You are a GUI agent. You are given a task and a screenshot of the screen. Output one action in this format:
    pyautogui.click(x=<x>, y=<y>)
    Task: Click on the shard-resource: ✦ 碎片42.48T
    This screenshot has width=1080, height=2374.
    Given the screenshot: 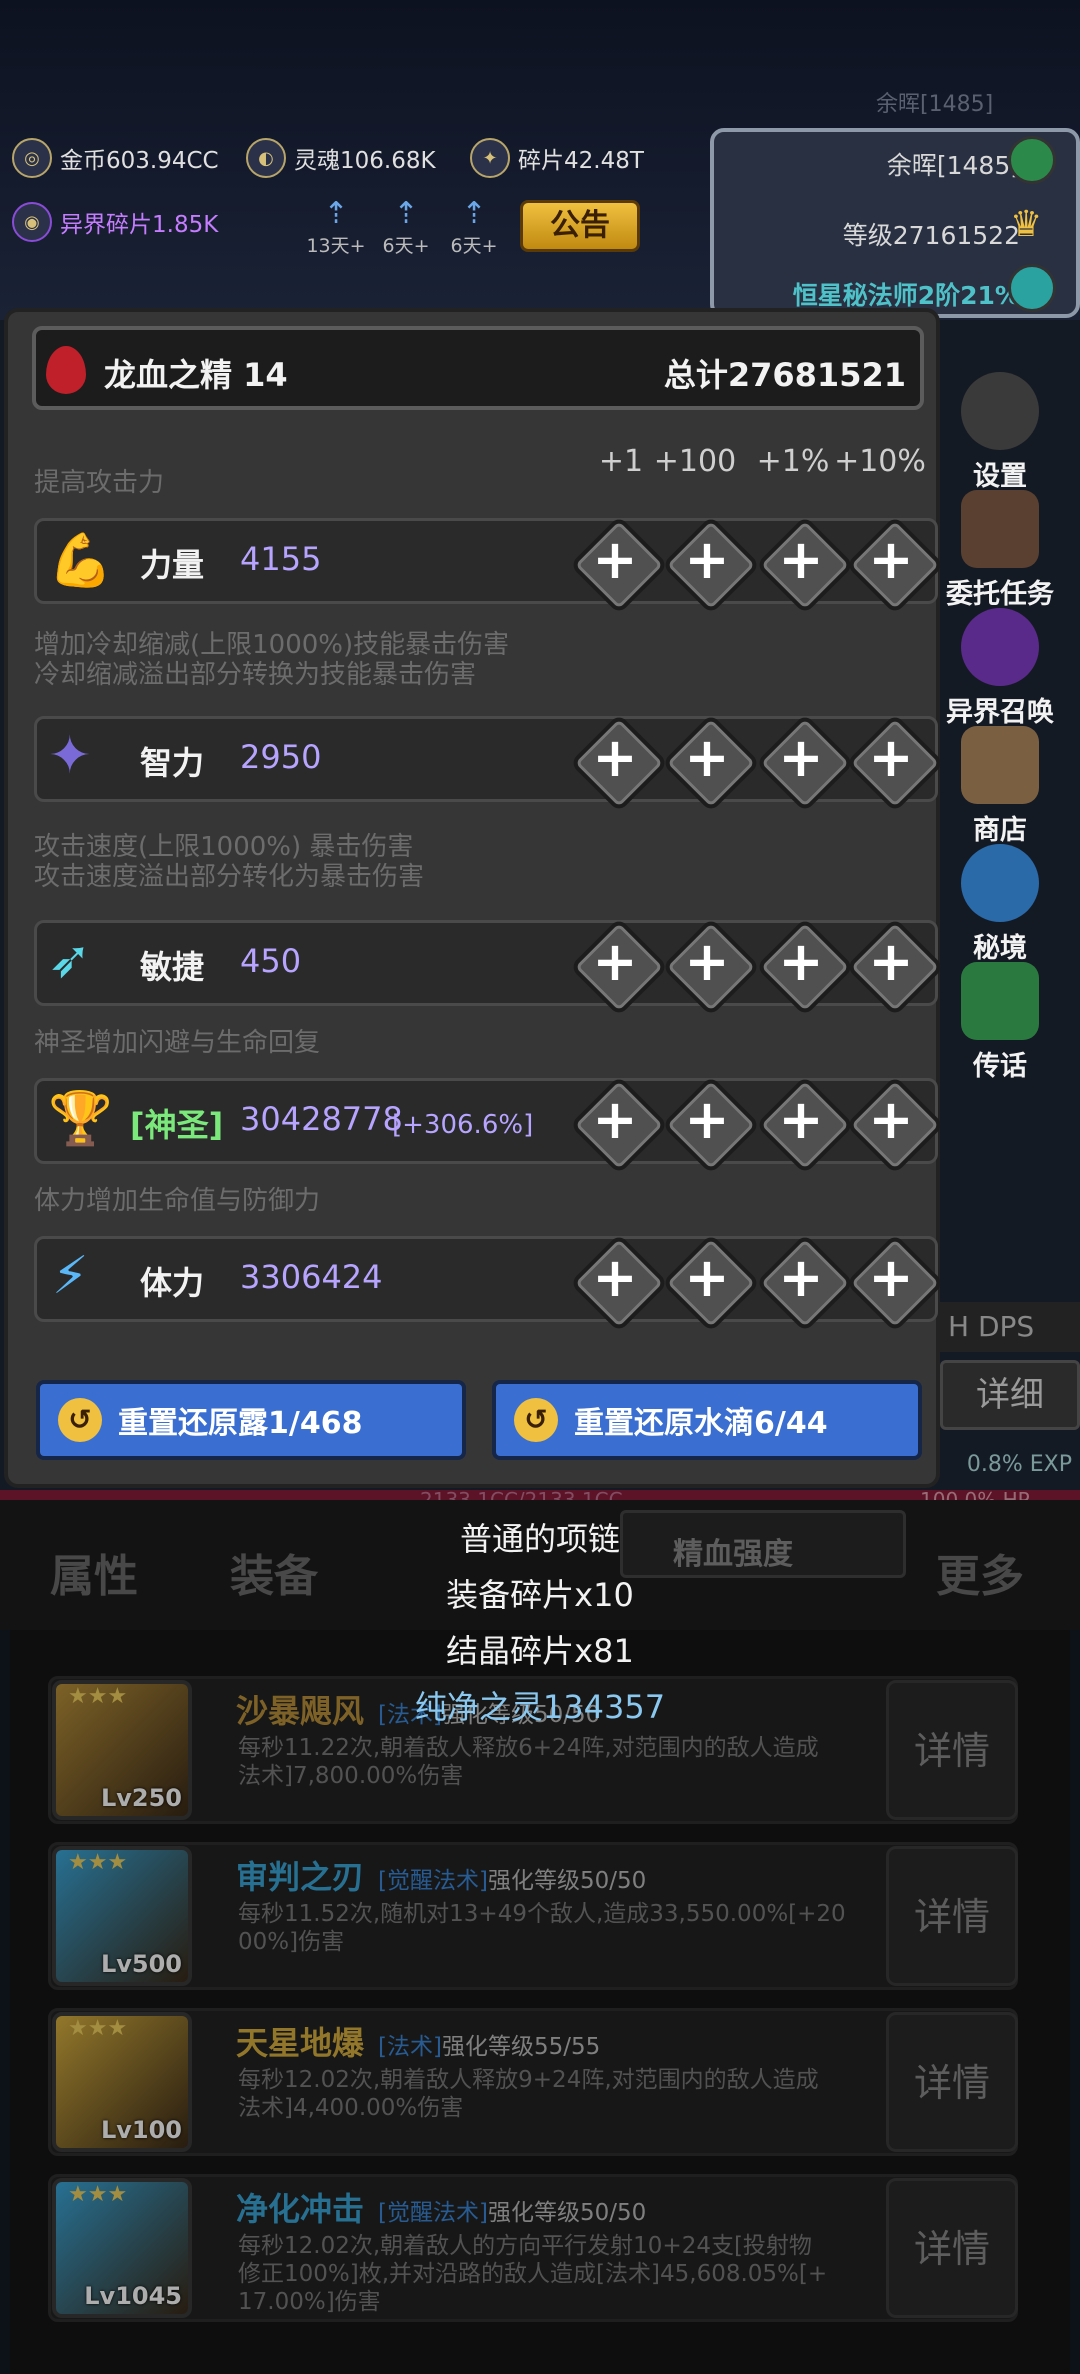 What is the action you would take?
    pyautogui.click(x=557, y=158)
    